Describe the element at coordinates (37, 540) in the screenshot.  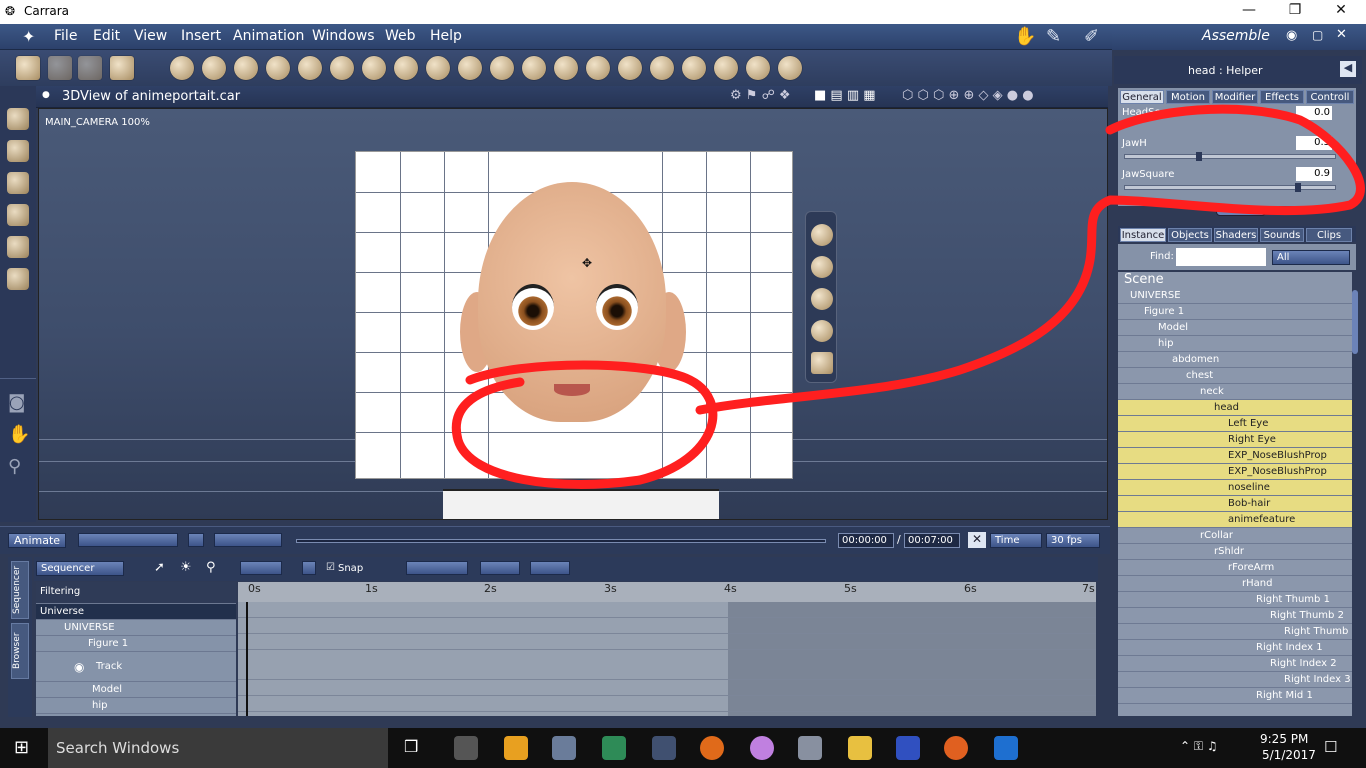
I see `animate-button: Animate` at that location.